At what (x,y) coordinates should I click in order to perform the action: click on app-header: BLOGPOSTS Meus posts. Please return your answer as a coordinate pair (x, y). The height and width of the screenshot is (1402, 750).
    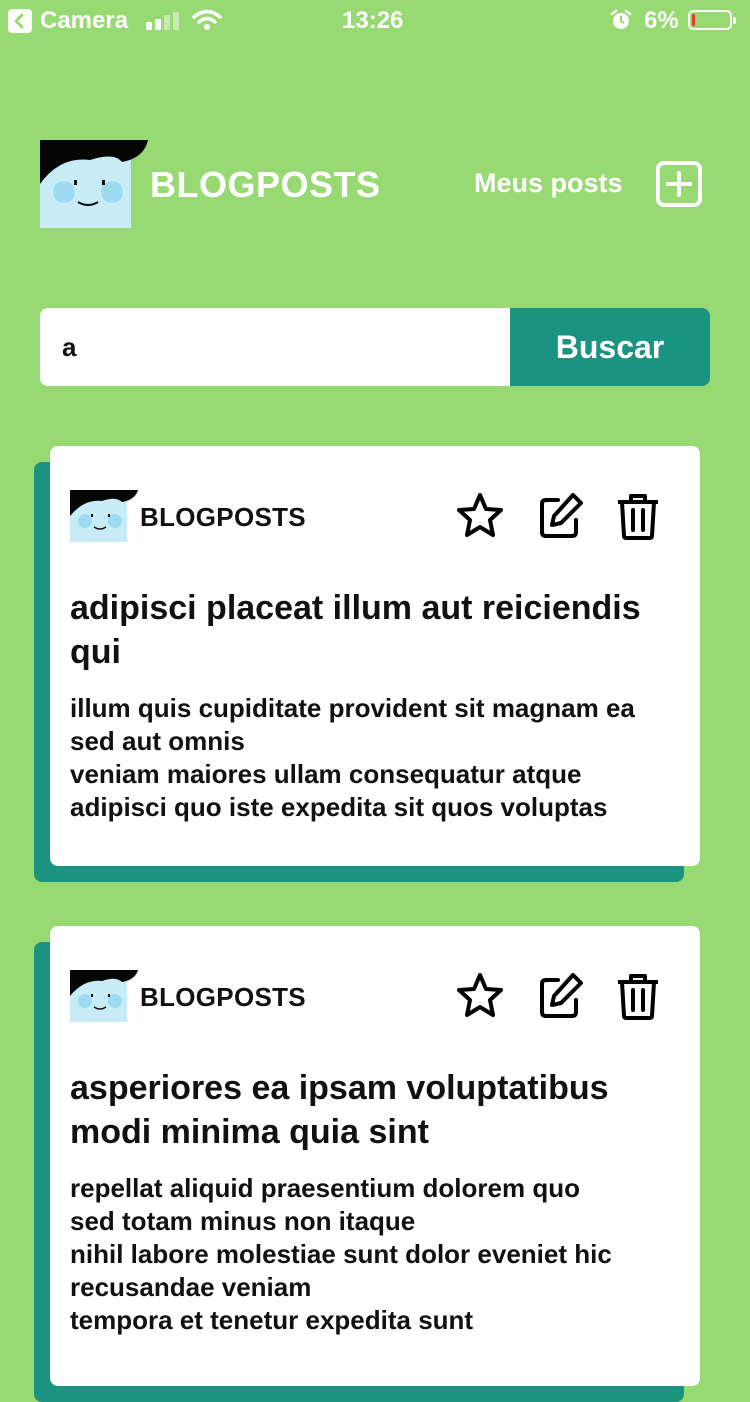
    Looking at the image, I should click on (375, 185).